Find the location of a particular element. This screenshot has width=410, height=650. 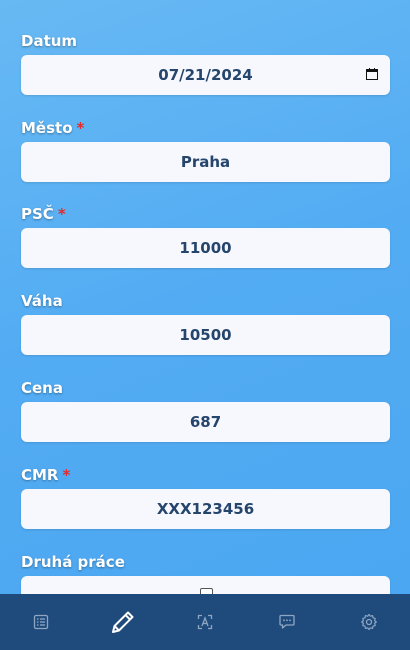

city-label-text: Město is located at coordinates (47, 128).